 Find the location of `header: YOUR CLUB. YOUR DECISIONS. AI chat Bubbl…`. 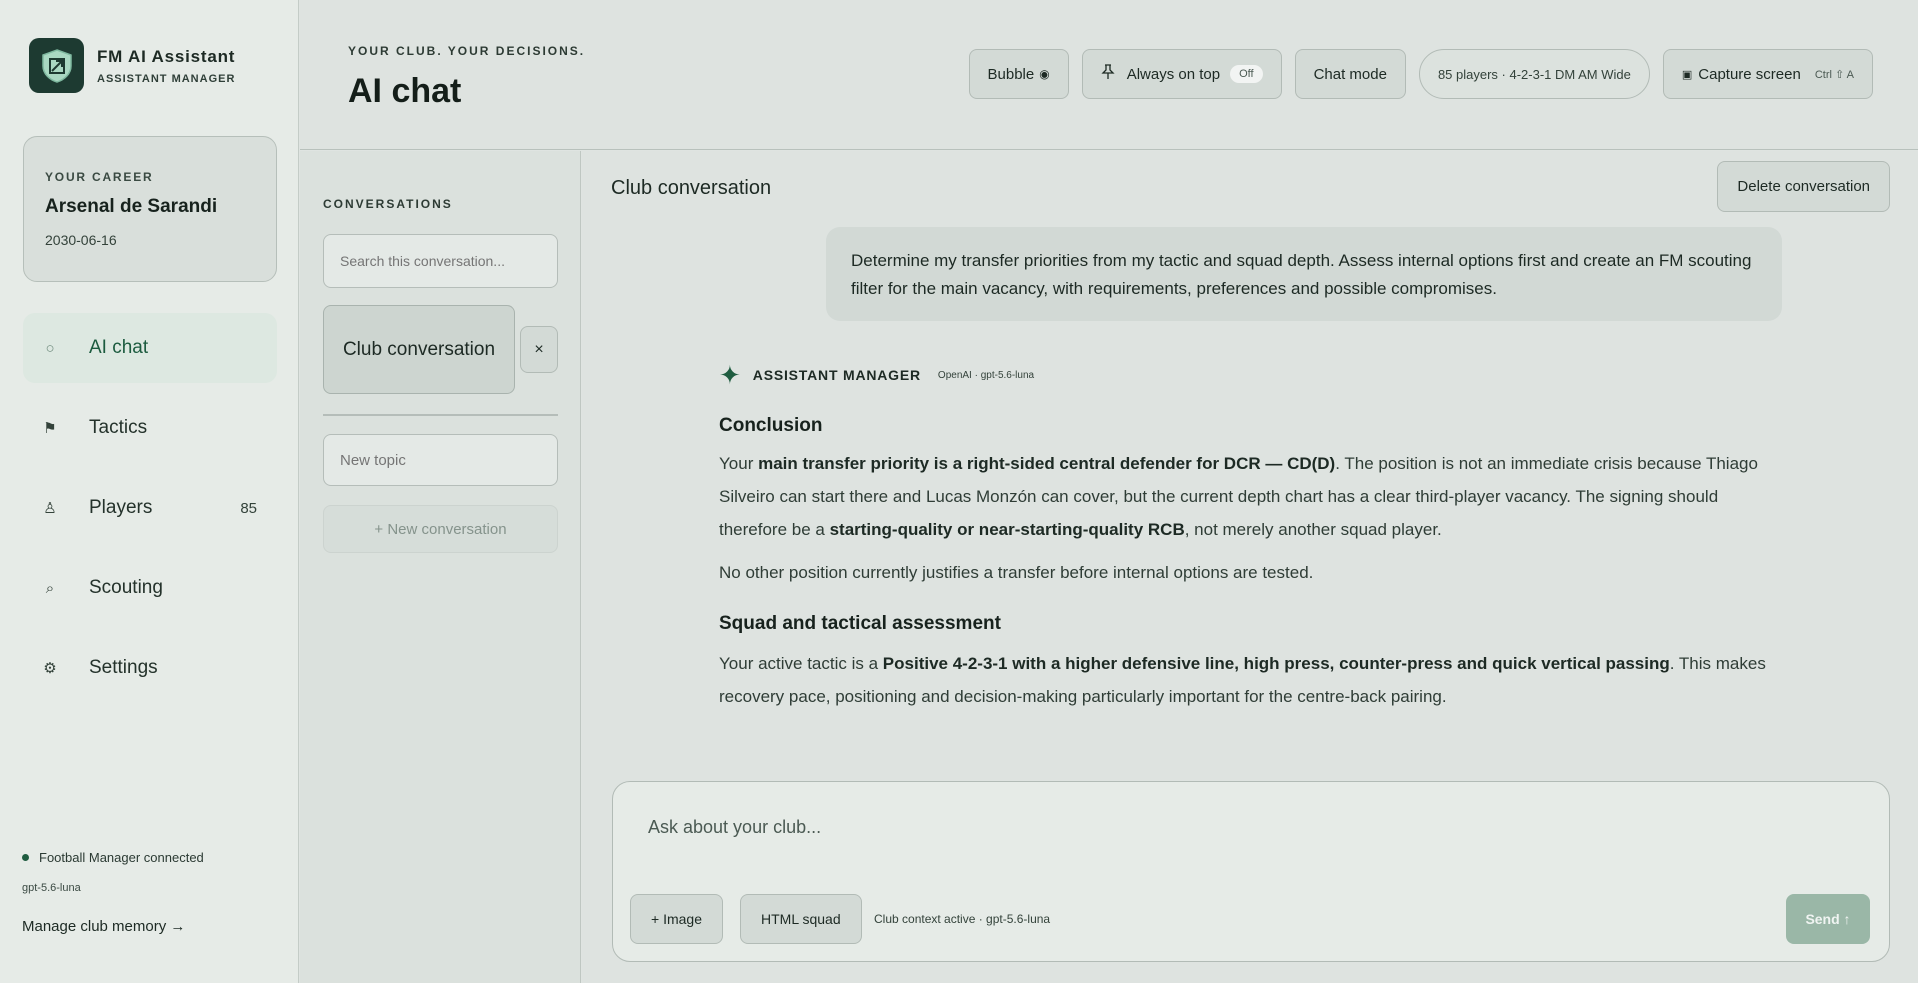

header: YOUR CLUB. YOUR DECISIONS. AI chat Bubbl… is located at coordinates (1109, 75).